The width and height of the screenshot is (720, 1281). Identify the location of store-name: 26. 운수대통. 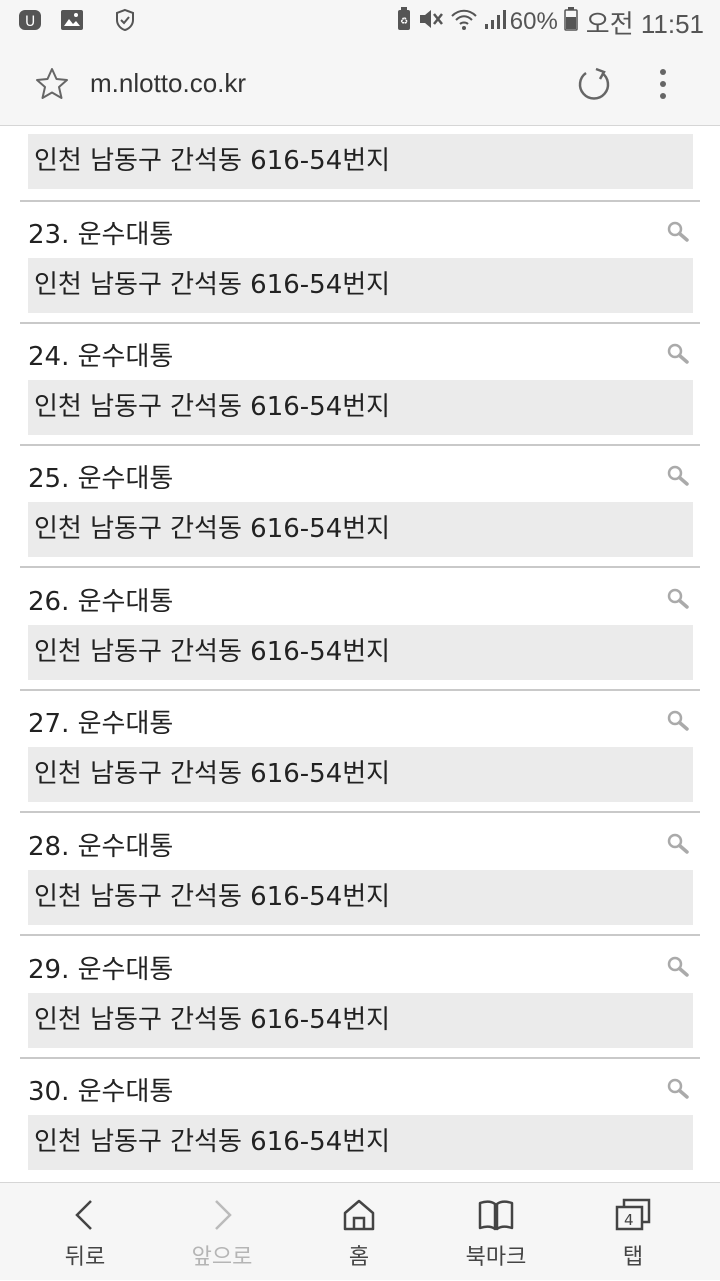
(100, 599).